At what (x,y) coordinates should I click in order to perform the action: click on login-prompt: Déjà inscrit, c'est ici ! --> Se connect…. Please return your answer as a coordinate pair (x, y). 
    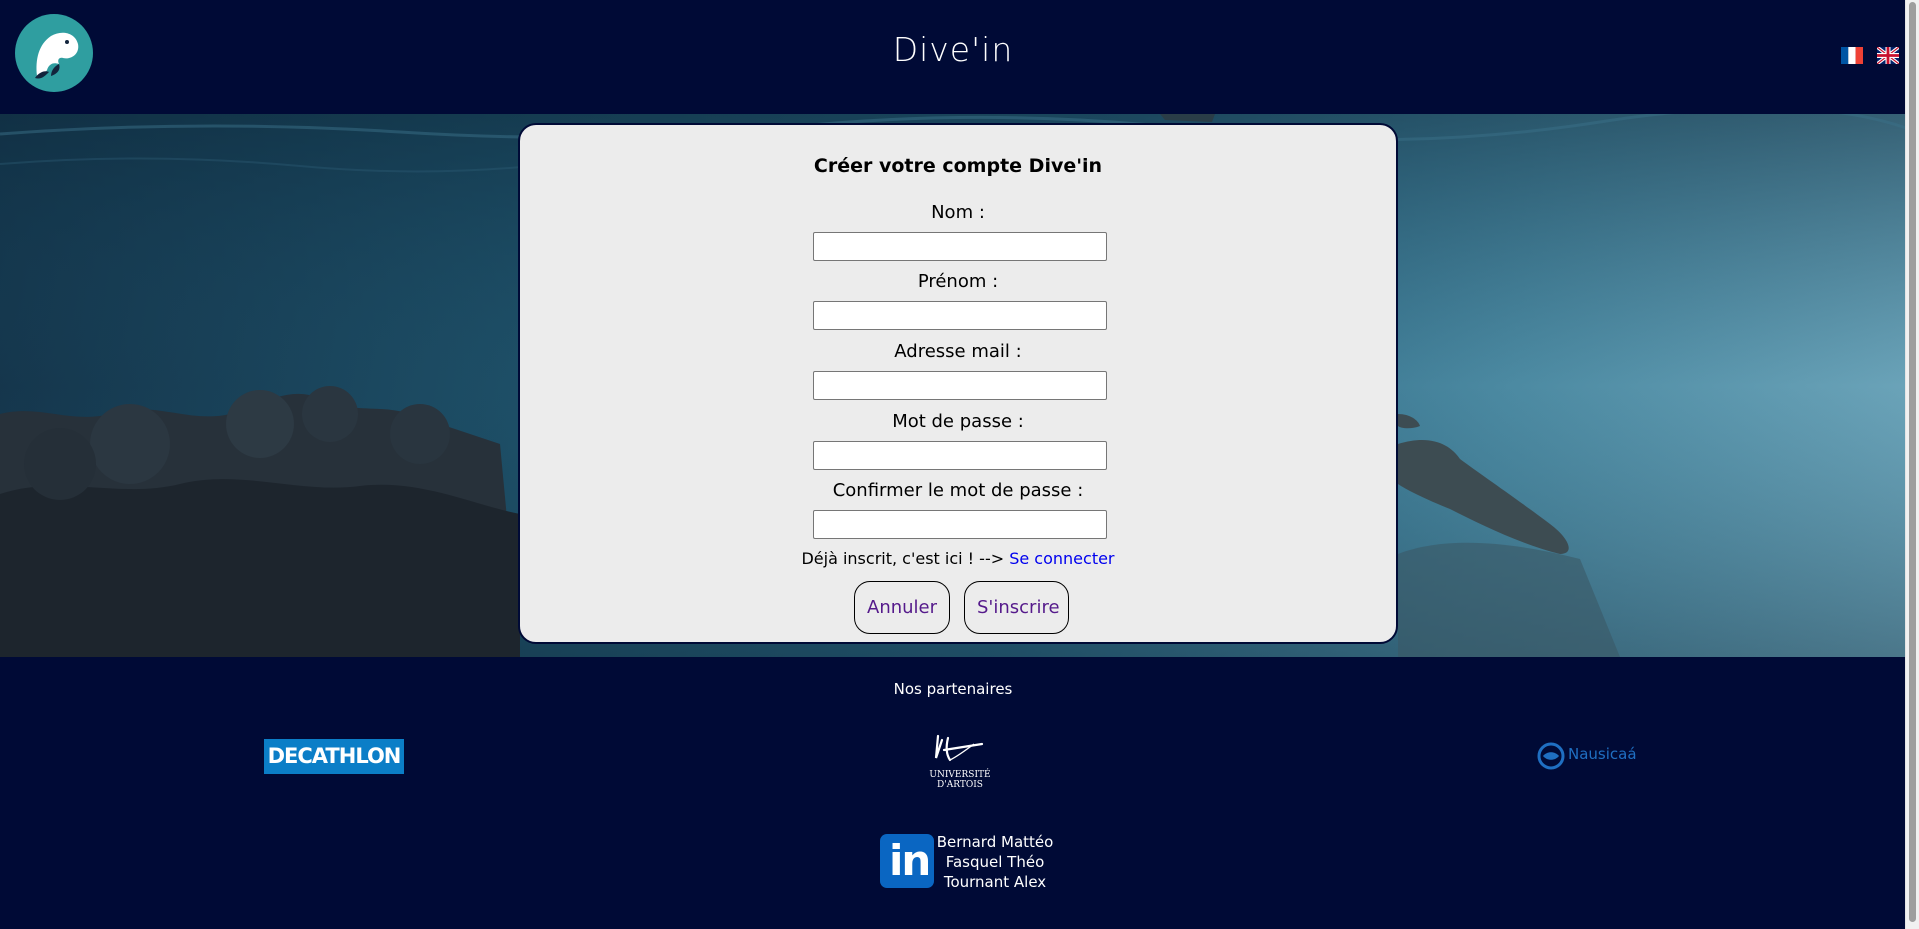
    Looking at the image, I should click on (958, 558).